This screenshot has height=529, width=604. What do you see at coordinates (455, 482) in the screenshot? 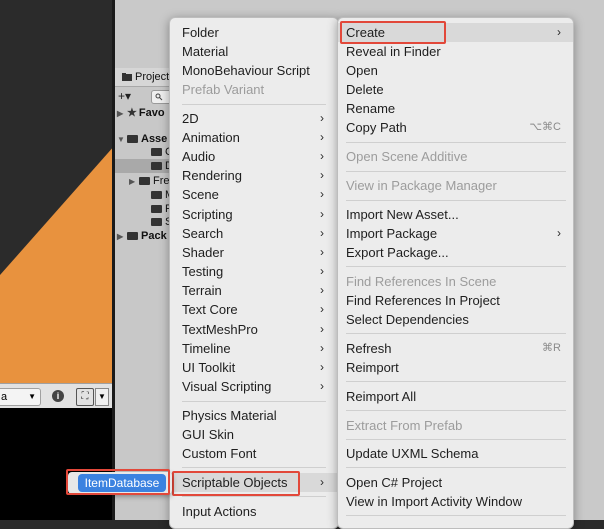
I see `menu-item-open-csharp-project: Open C# Project` at bounding box center [455, 482].